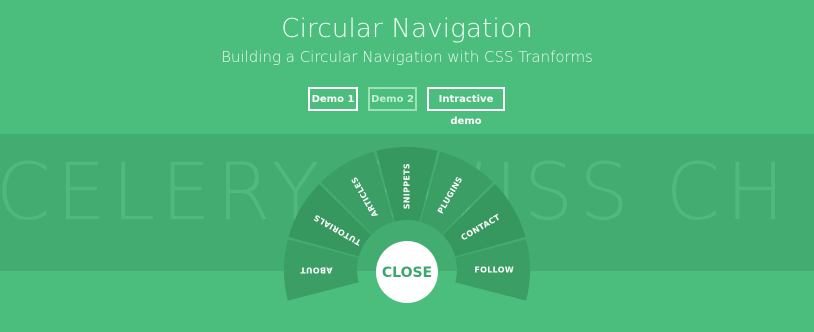 Image resolution: width=814 pixels, height=332 pixels. Describe the element at coordinates (494, 270) in the screenshot. I see `menu-item-label: FOLLOW` at that location.